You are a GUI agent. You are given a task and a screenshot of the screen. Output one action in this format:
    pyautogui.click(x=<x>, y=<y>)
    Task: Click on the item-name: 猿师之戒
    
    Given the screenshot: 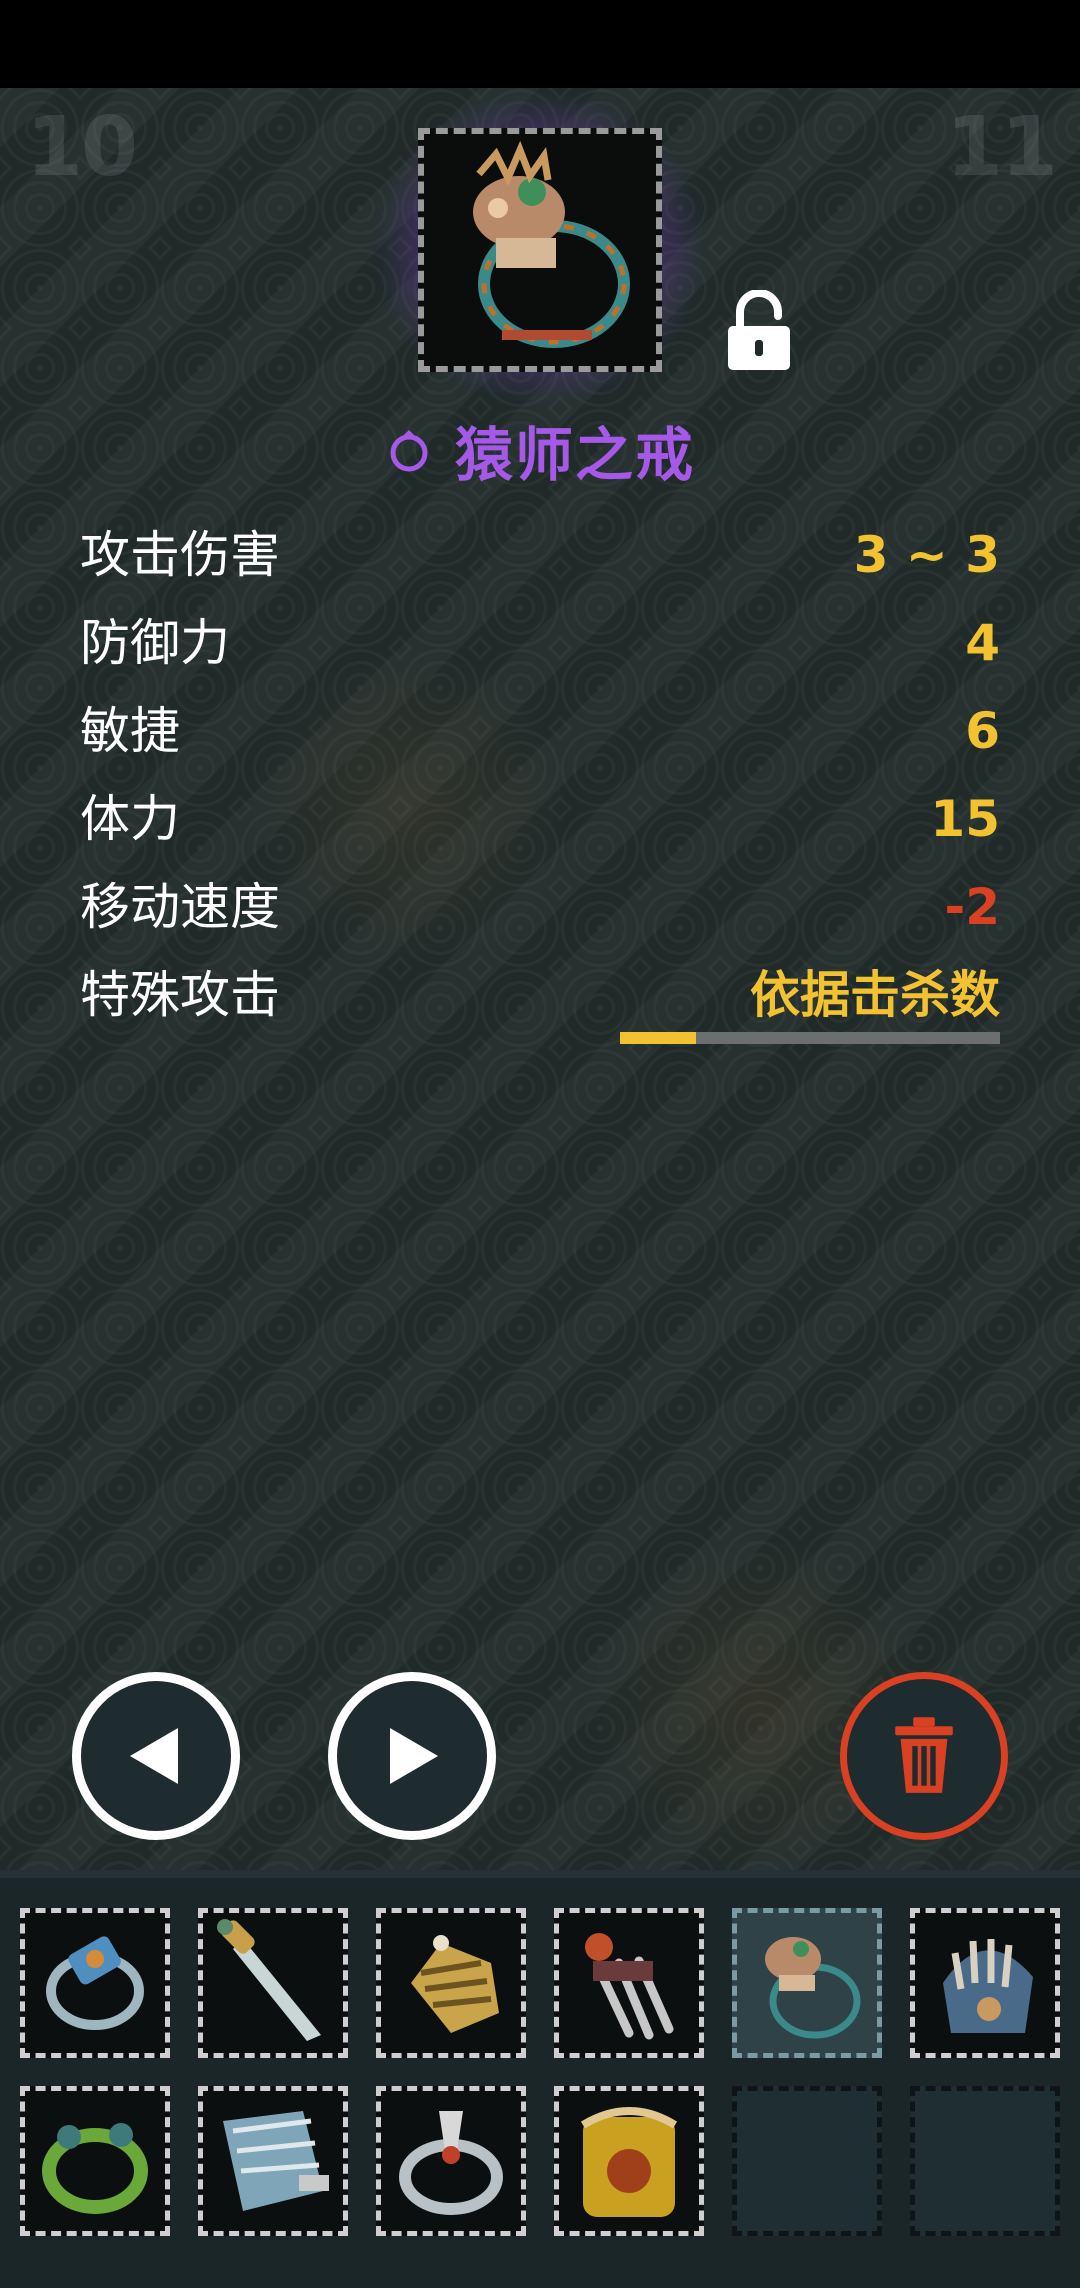 What is the action you would take?
    pyautogui.click(x=574, y=455)
    